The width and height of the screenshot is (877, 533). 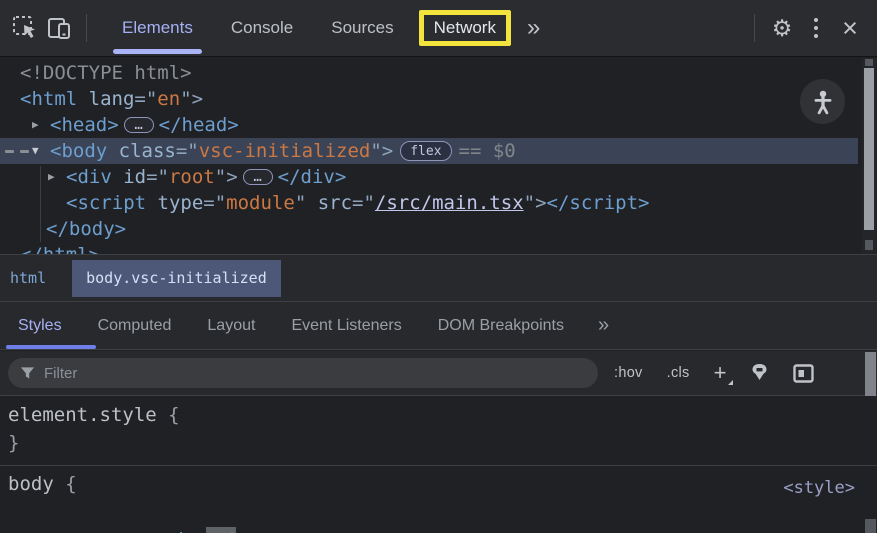 What do you see at coordinates (724, 373) in the screenshot?
I see `new-style-rule-button: +` at bounding box center [724, 373].